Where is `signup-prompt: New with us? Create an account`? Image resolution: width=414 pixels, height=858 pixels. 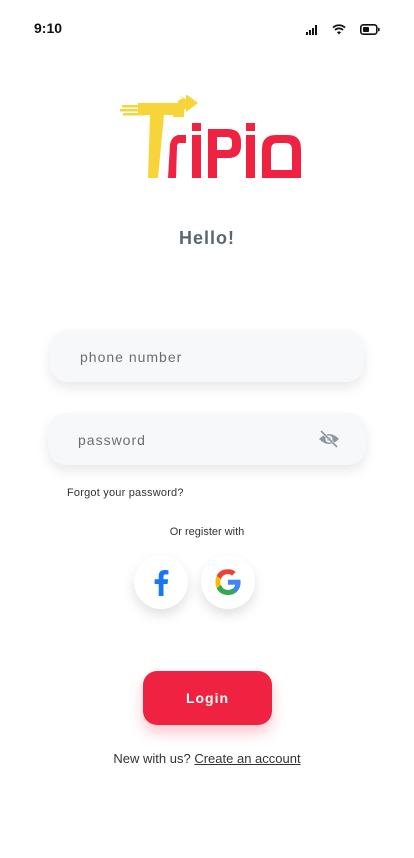 signup-prompt: New with us? Create an account is located at coordinates (207, 758).